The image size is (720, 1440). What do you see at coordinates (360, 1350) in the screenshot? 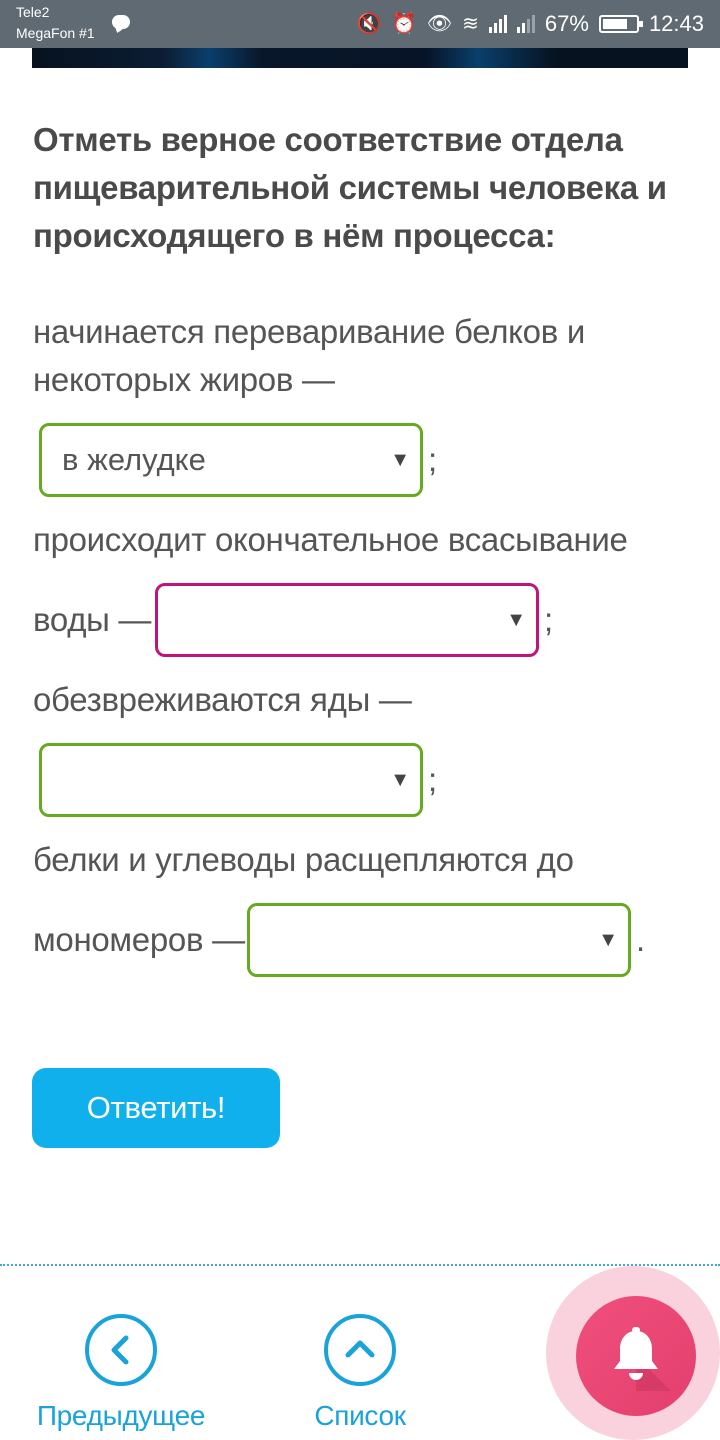
I see `chevron-up-icon` at bounding box center [360, 1350].